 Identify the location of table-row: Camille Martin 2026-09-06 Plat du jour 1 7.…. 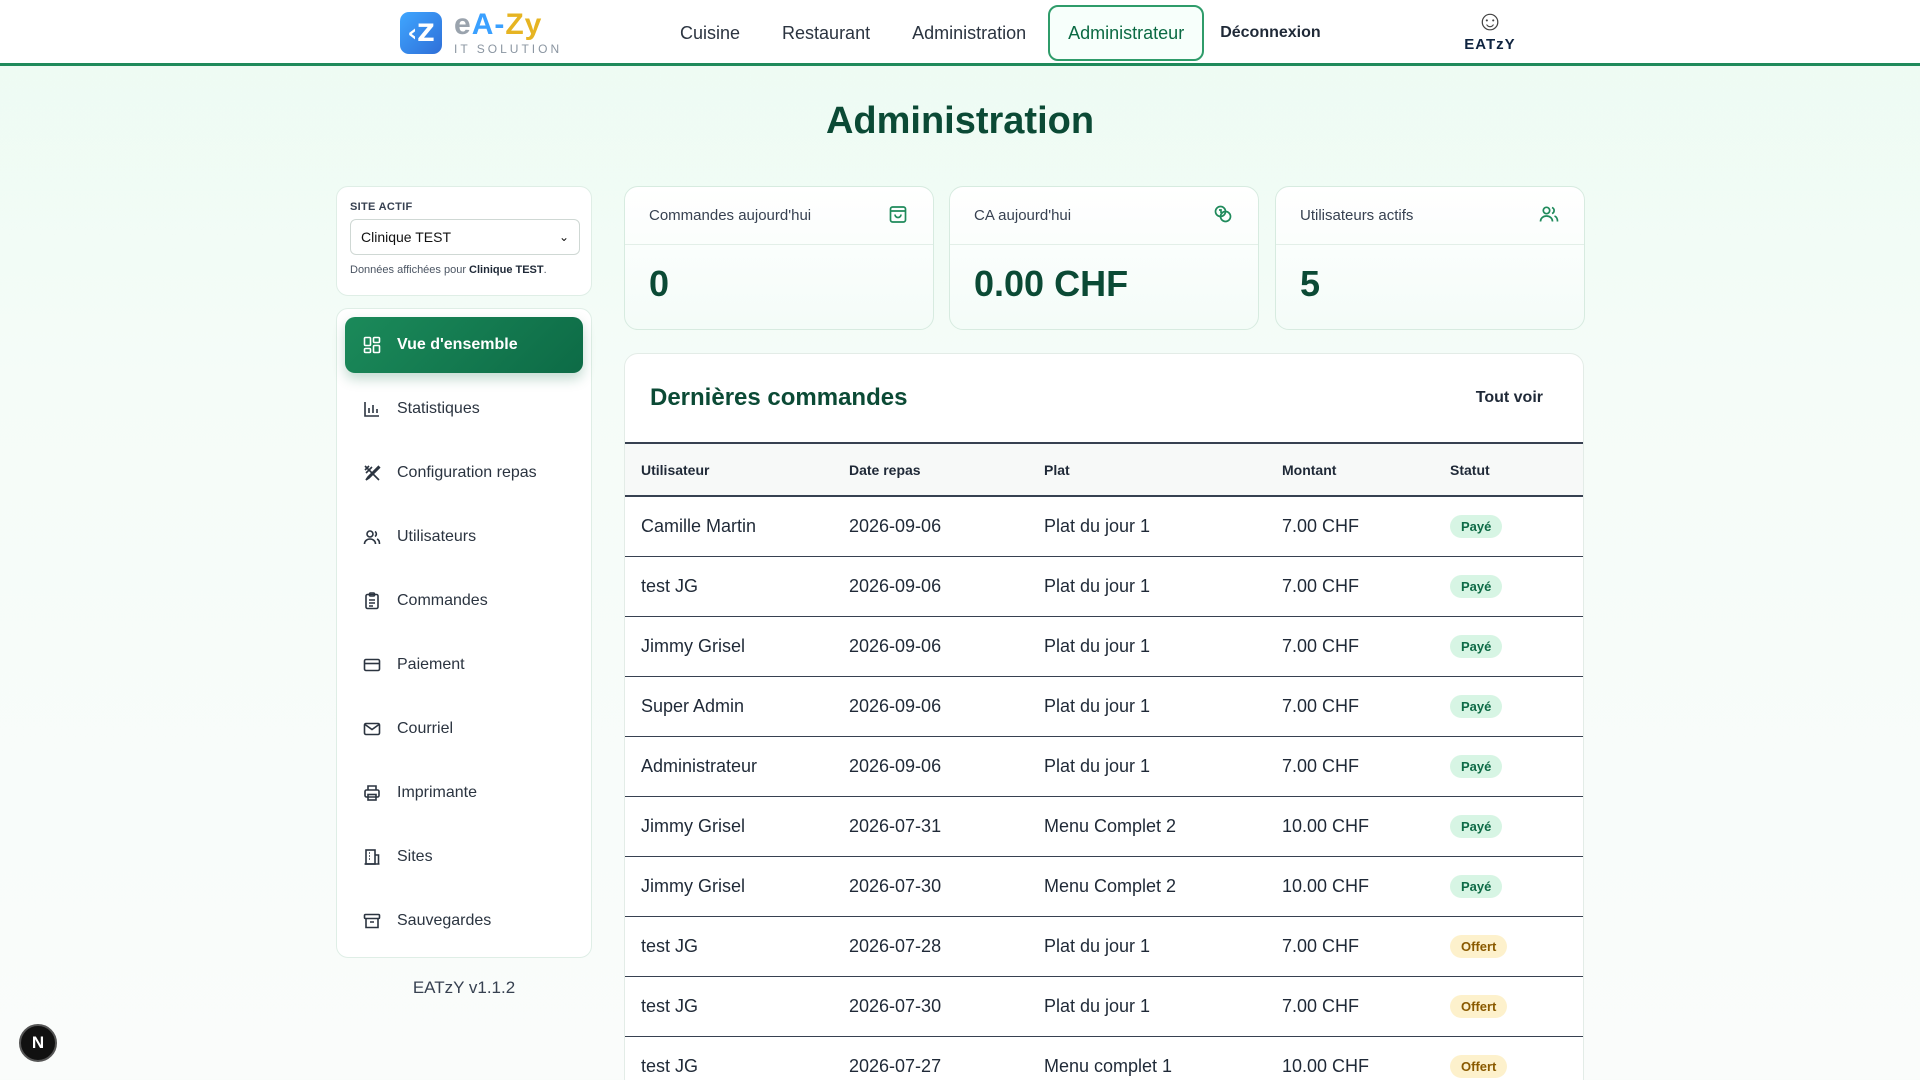
(1104, 526).